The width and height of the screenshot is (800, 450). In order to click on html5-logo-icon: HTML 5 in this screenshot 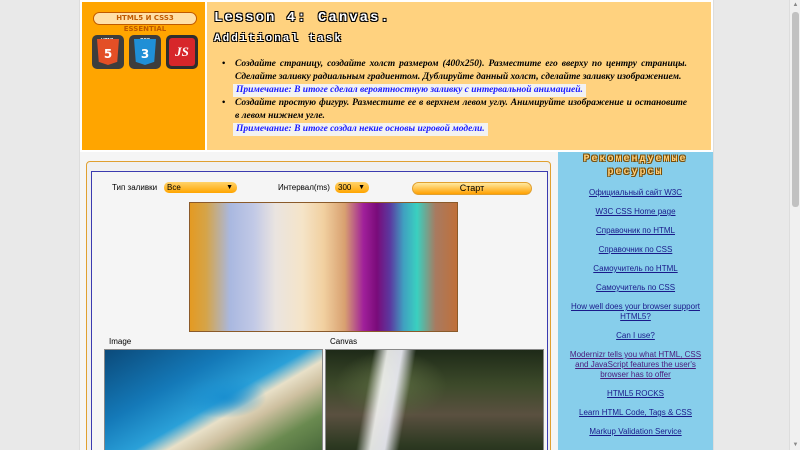, I will do `click(108, 52)`.